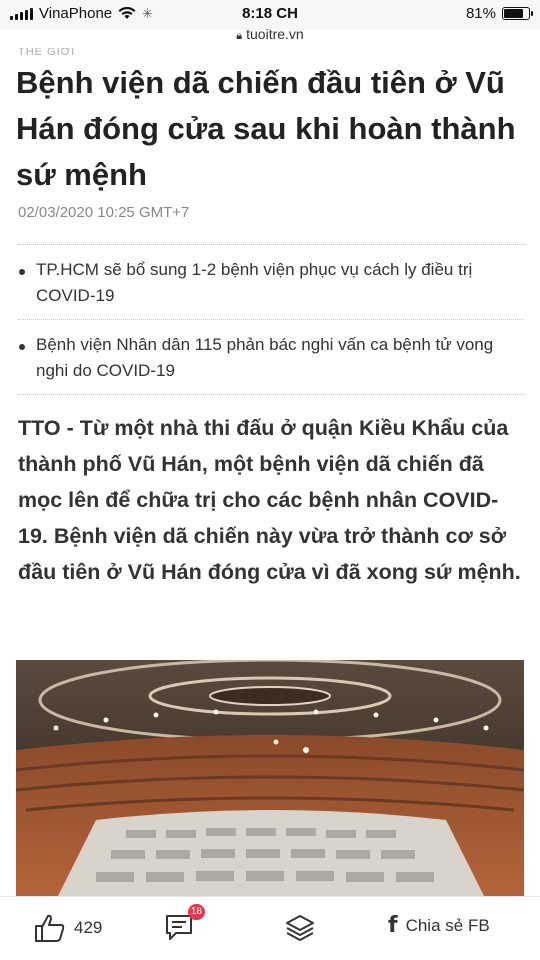  Describe the element at coordinates (447, 925) in the screenshot. I see `share-label: Chia sẻ FB` at that location.